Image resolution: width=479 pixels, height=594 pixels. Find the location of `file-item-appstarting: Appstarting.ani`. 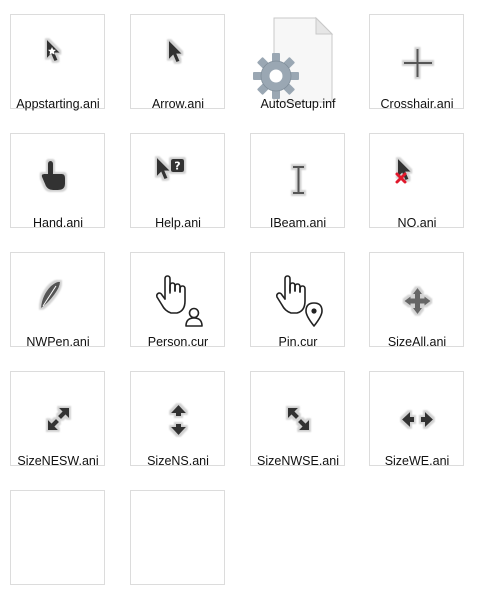

file-item-appstarting: Appstarting.ani is located at coordinates (58, 59).